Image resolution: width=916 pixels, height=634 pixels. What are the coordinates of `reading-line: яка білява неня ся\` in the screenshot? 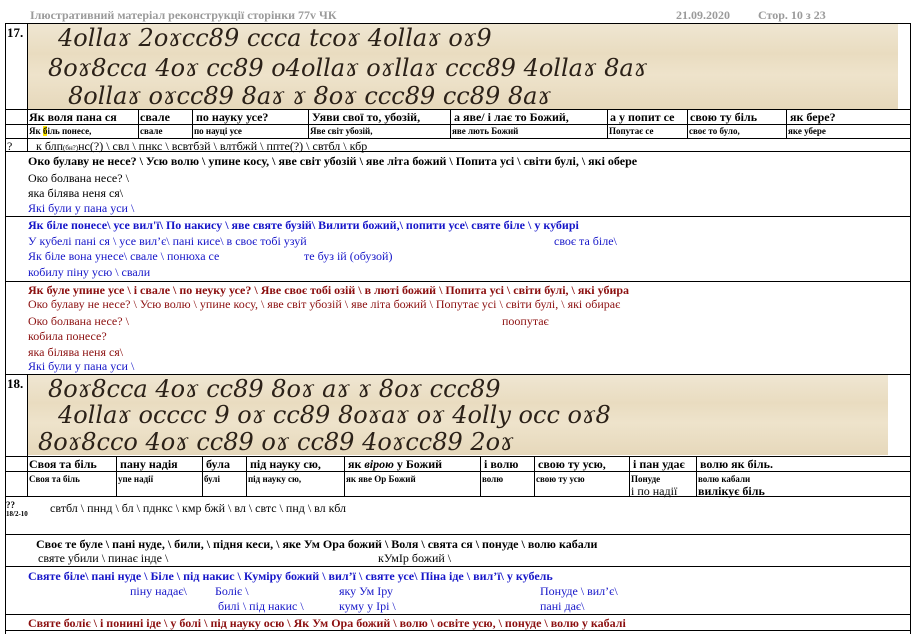 It's located at (76, 193).